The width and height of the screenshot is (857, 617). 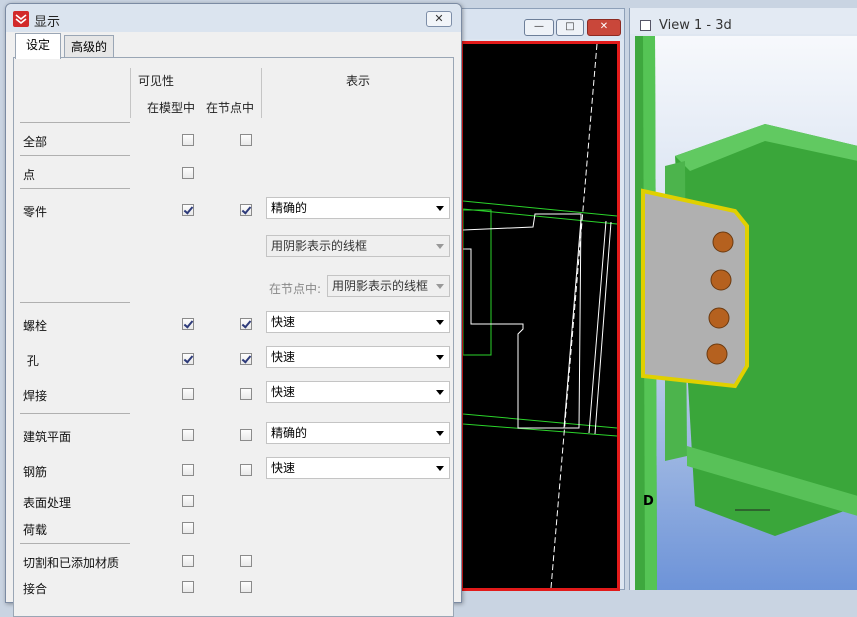 What do you see at coordinates (188, 359) in the screenshot?
I see `holes-model-checkbox` at bounding box center [188, 359].